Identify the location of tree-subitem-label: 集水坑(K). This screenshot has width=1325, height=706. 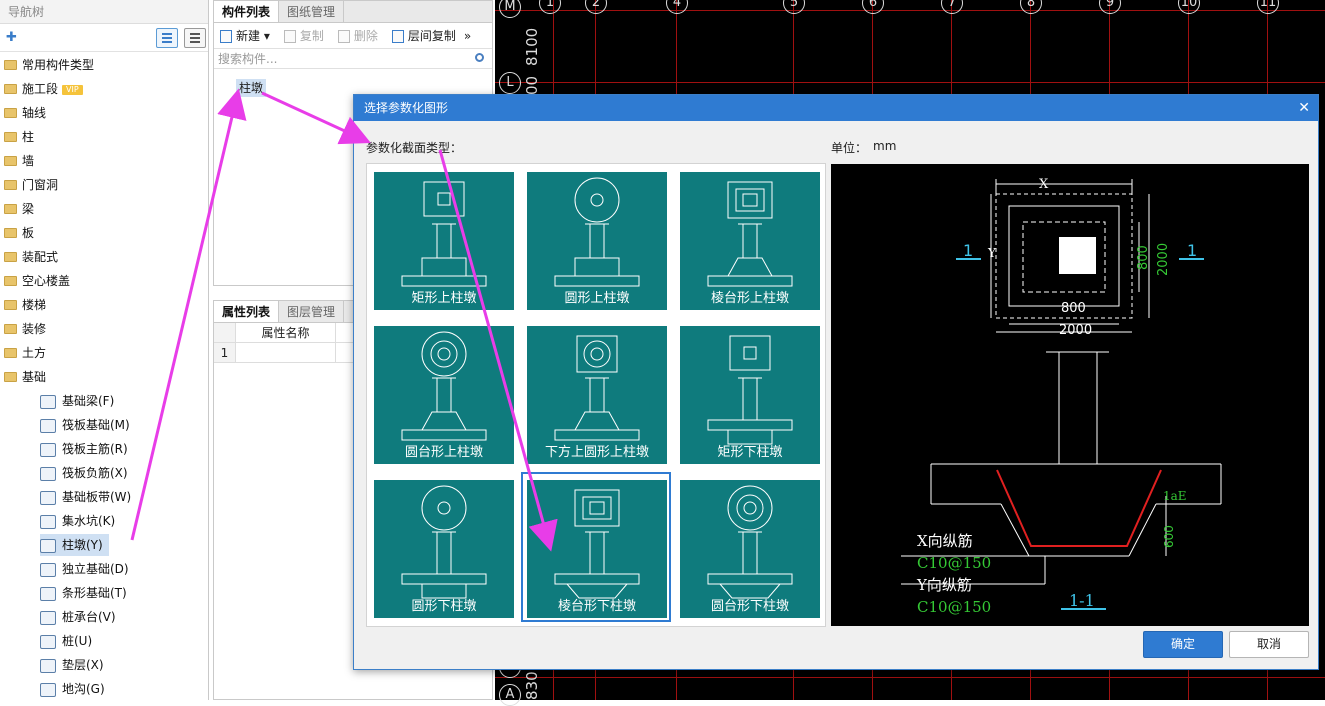
(89, 521).